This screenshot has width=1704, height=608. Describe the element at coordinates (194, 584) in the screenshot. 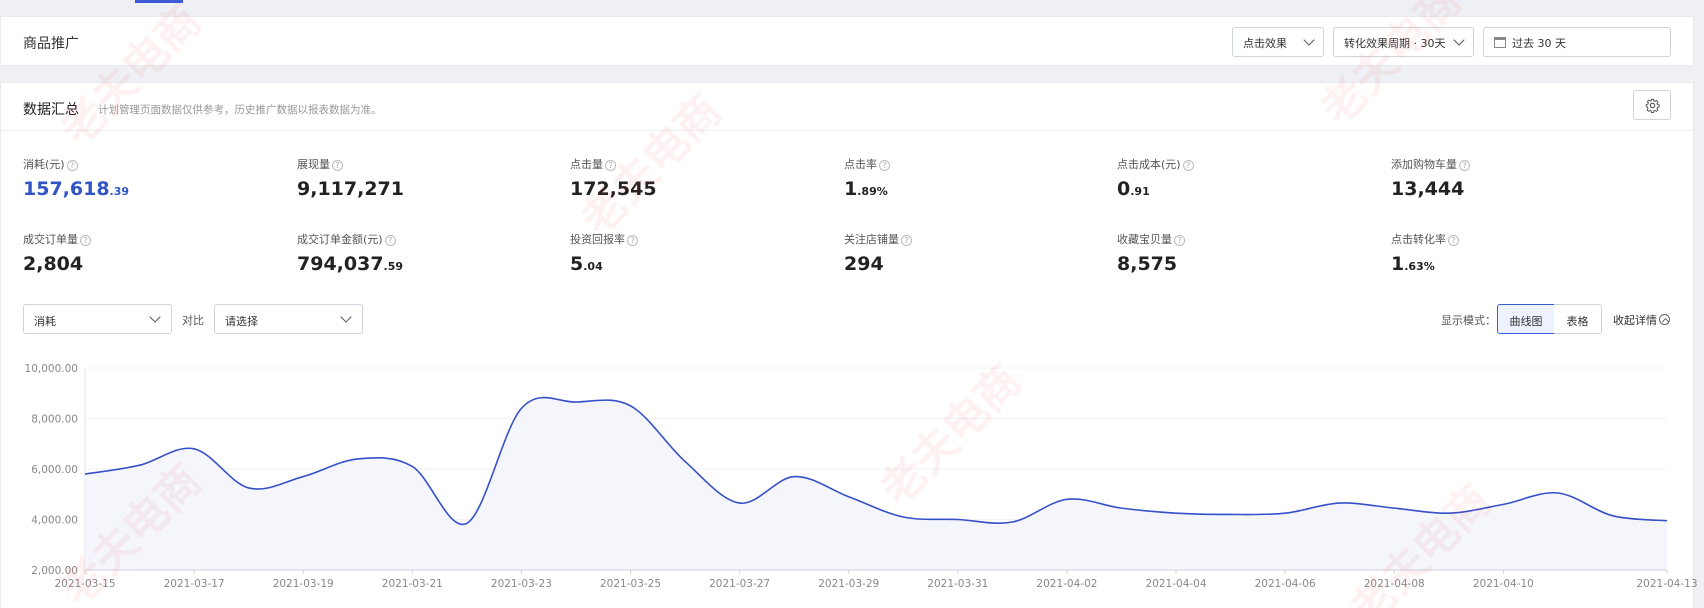

I see `x-tick-label: 2021-03-17` at that location.